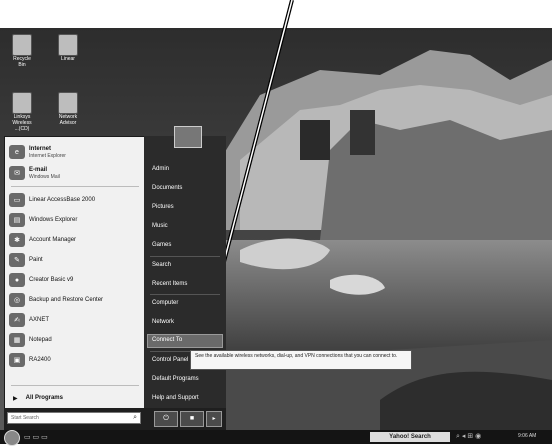 Image resolution: width=552 pixels, height=446 pixels. What do you see at coordinates (160, 169) in the screenshot?
I see `menu-admin: Admin` at bounding box center [160, 169].